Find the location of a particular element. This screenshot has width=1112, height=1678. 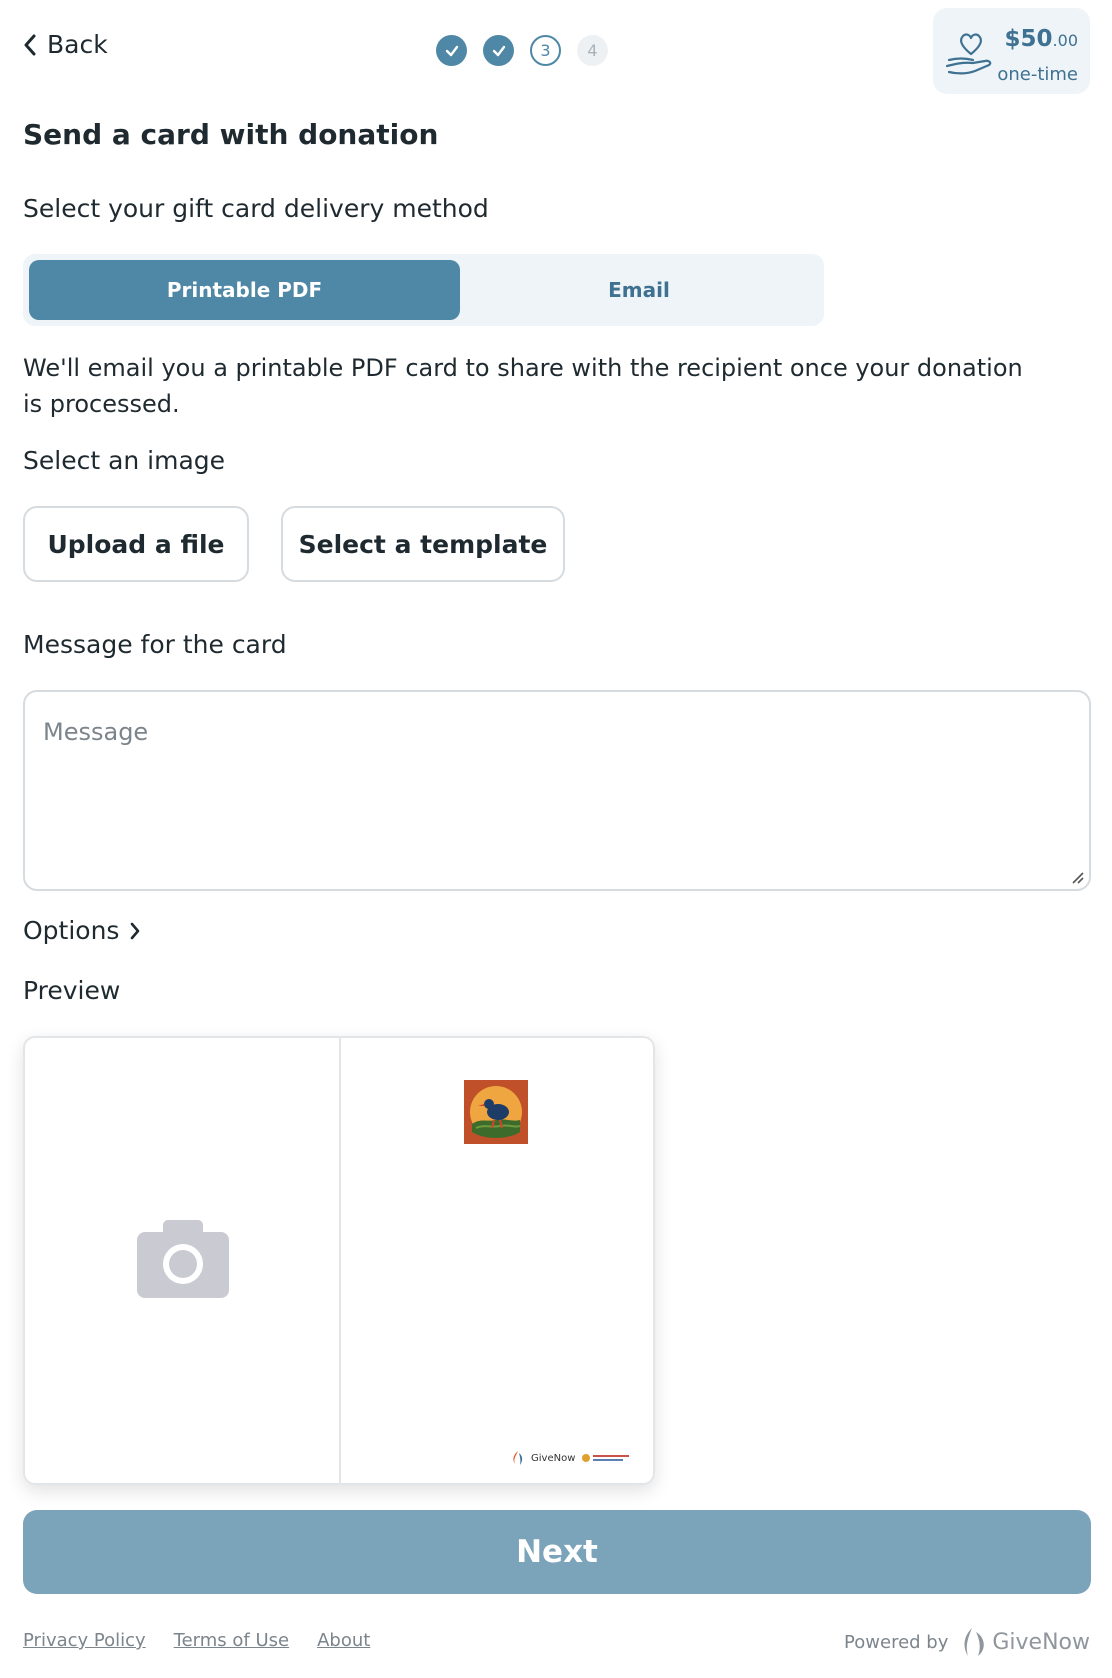

step-2-complete is located at coordinates (498, 50).